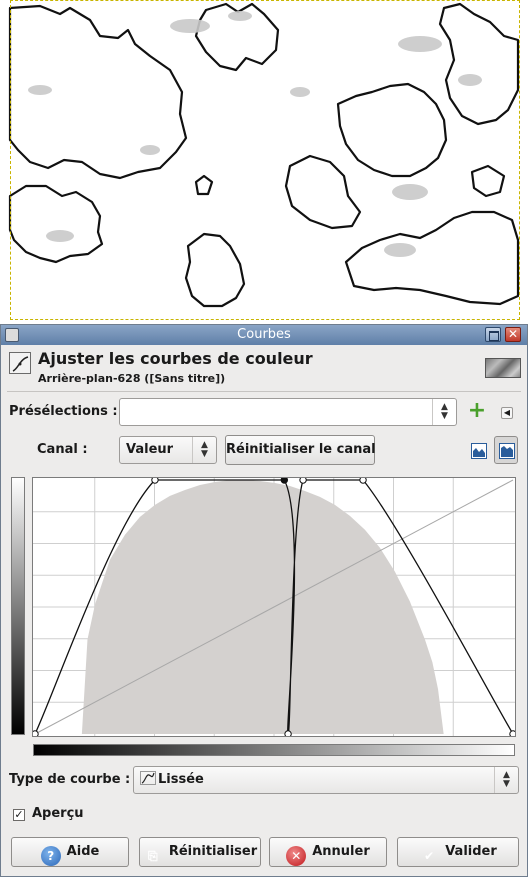 The image size is (528, 877). What do you see at coordinates (341, 851) in the screenshot?
I see `cancel-label: Annuler` at bounding box center [341, 851].